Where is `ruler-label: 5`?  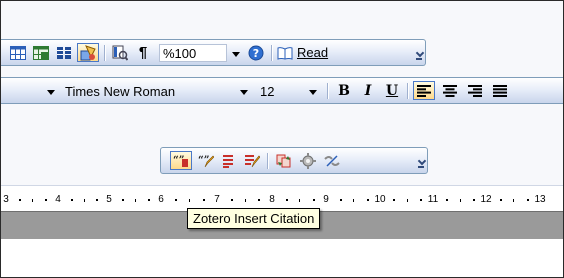 ruler-label: 5 is located at coordinates (109, 199).